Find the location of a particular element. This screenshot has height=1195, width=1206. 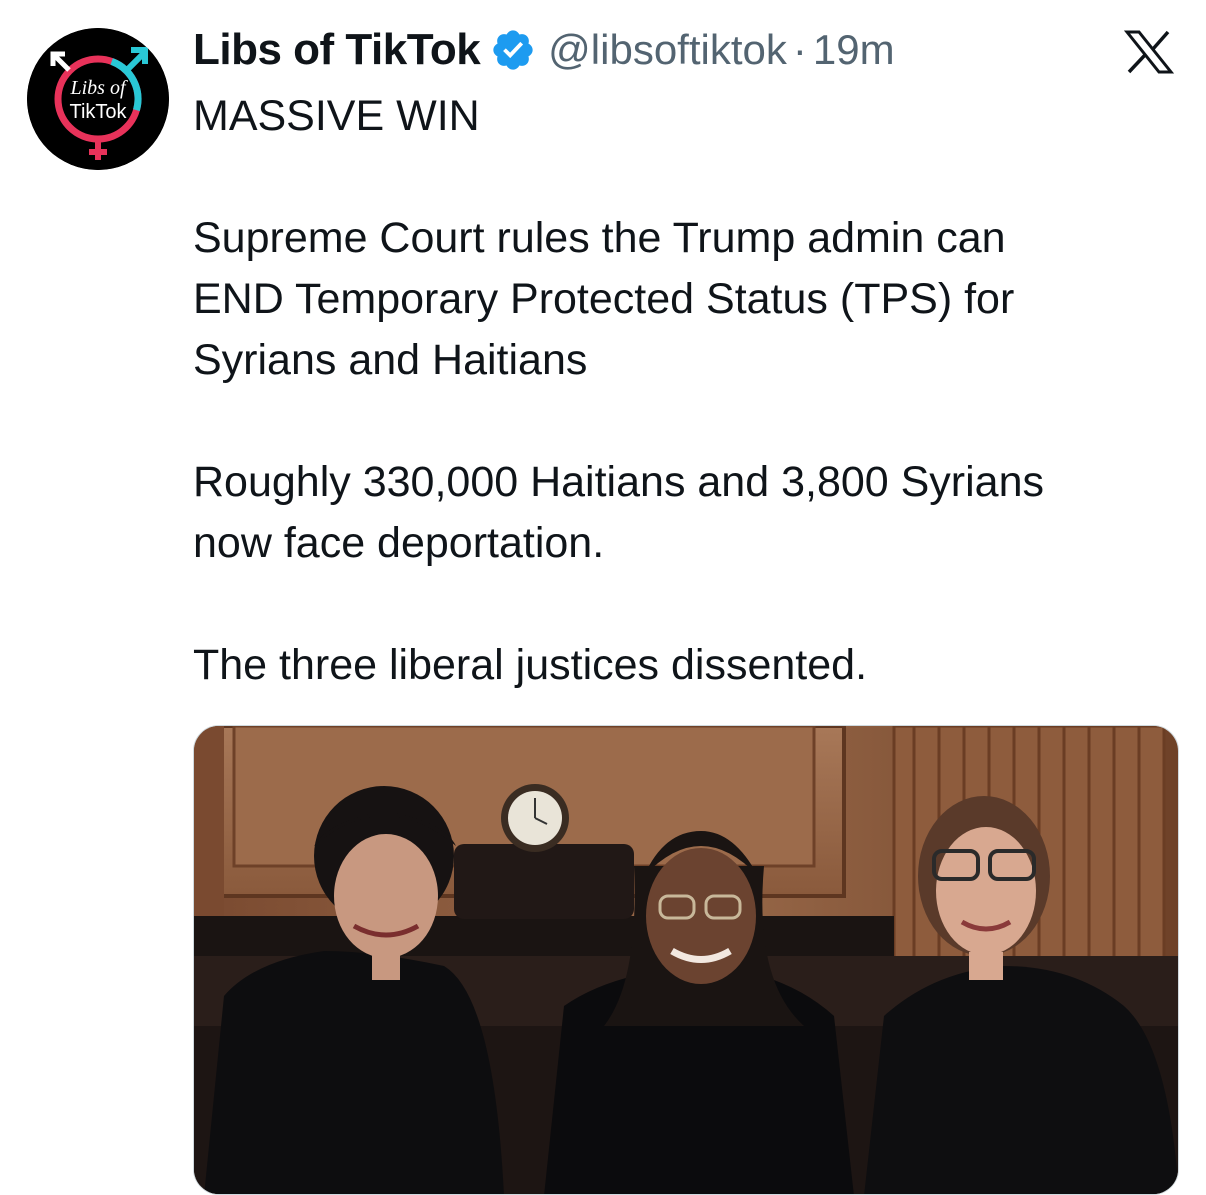

text-line: Supreme Court rules the Trump admin can is located at coordinates (599, 238).